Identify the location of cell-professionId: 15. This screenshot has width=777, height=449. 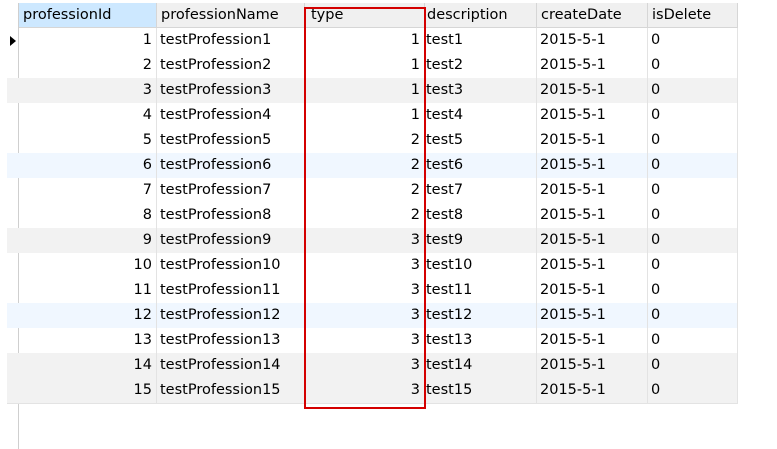
(88, 390).